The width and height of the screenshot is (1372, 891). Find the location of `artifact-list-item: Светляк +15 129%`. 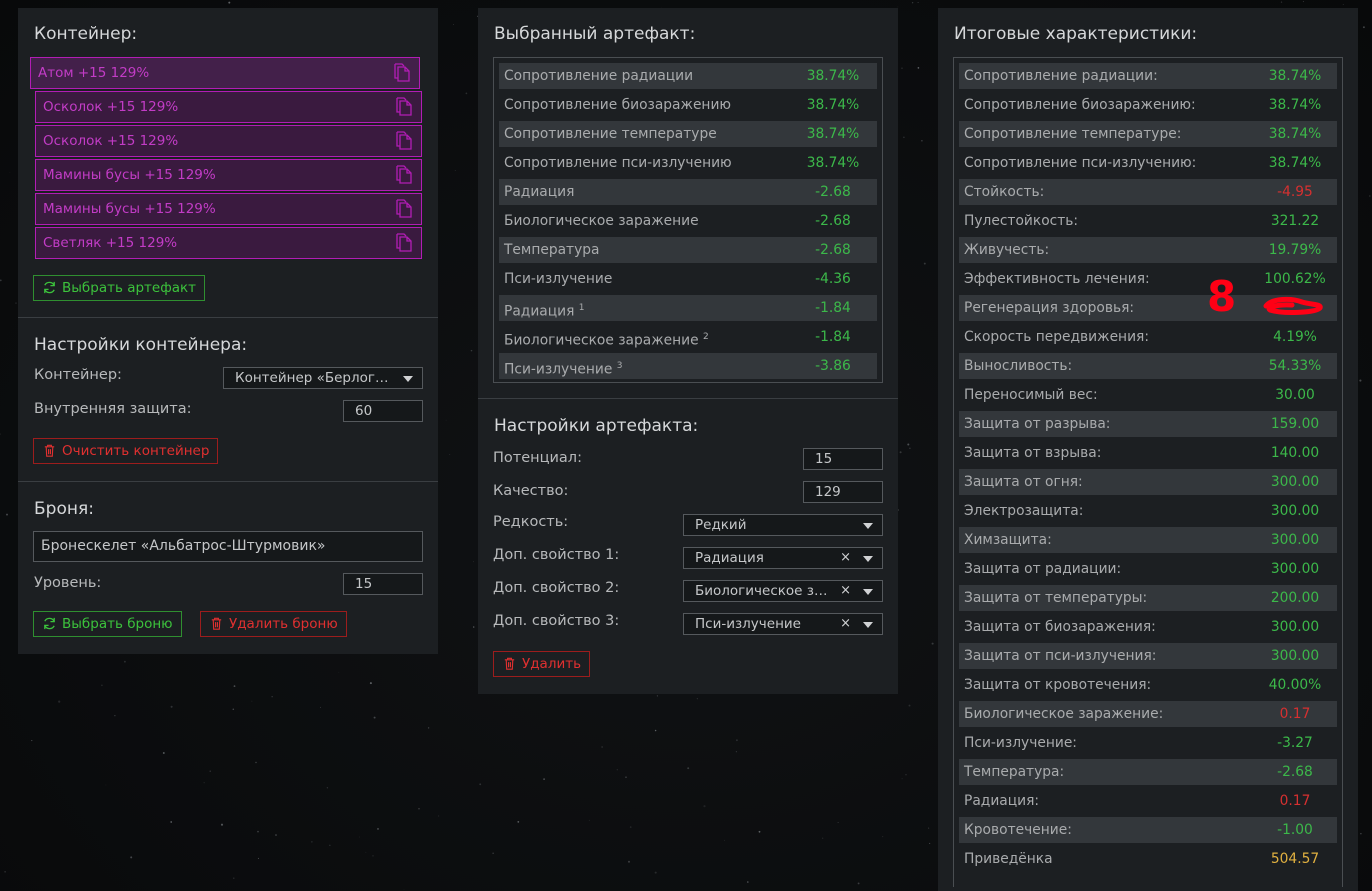

artifact-list-item: Светляк +15 129% is located at coordinates (228, 243).